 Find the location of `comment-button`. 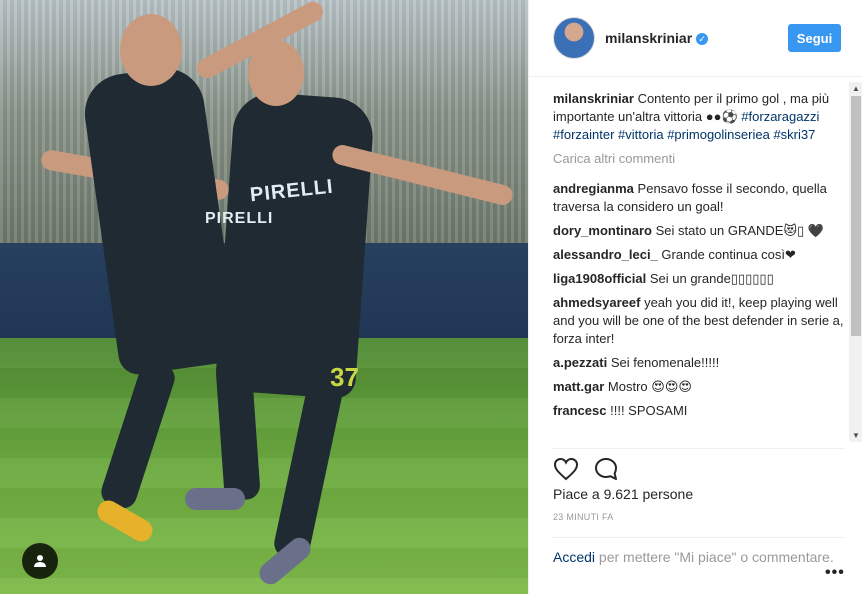

comment-button is located at coordinates (606, 471).